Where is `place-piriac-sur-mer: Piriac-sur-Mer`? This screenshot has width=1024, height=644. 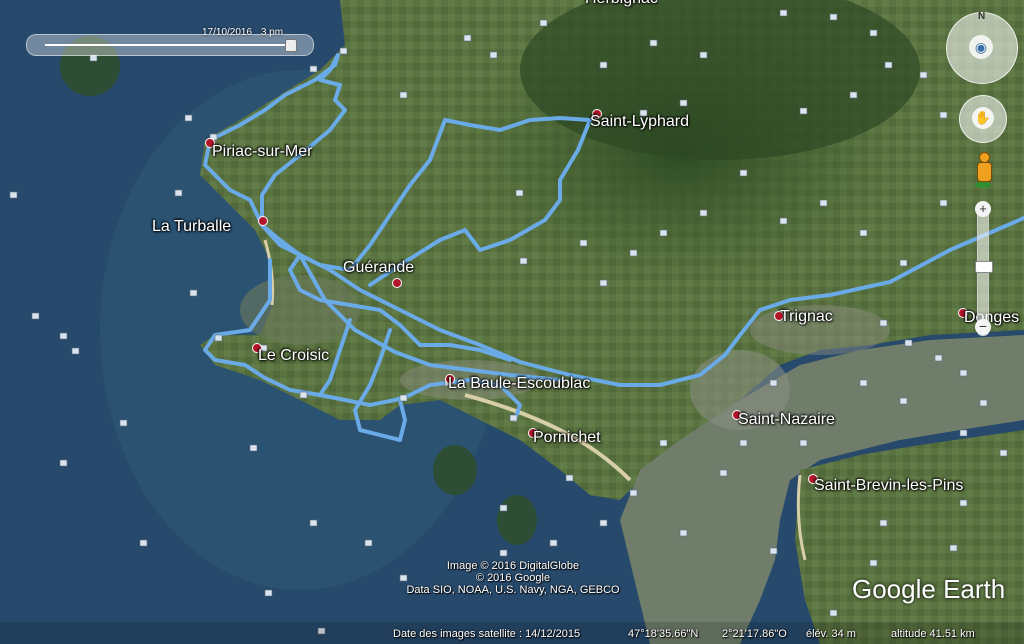
place-piriac-sur-mer: Piriac-sur-Mer is located at coordinates (262, 152).